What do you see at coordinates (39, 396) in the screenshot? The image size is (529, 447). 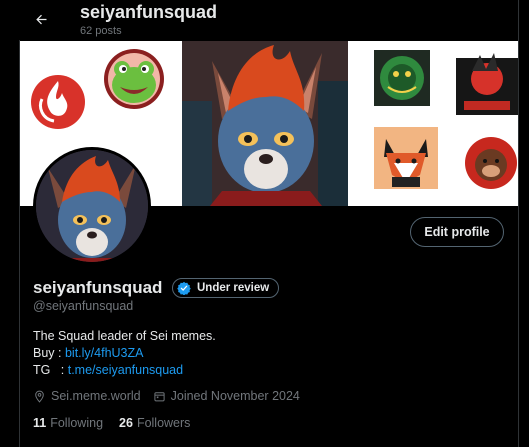 I see `location-pin-icon` at bounding box center [39, 396].